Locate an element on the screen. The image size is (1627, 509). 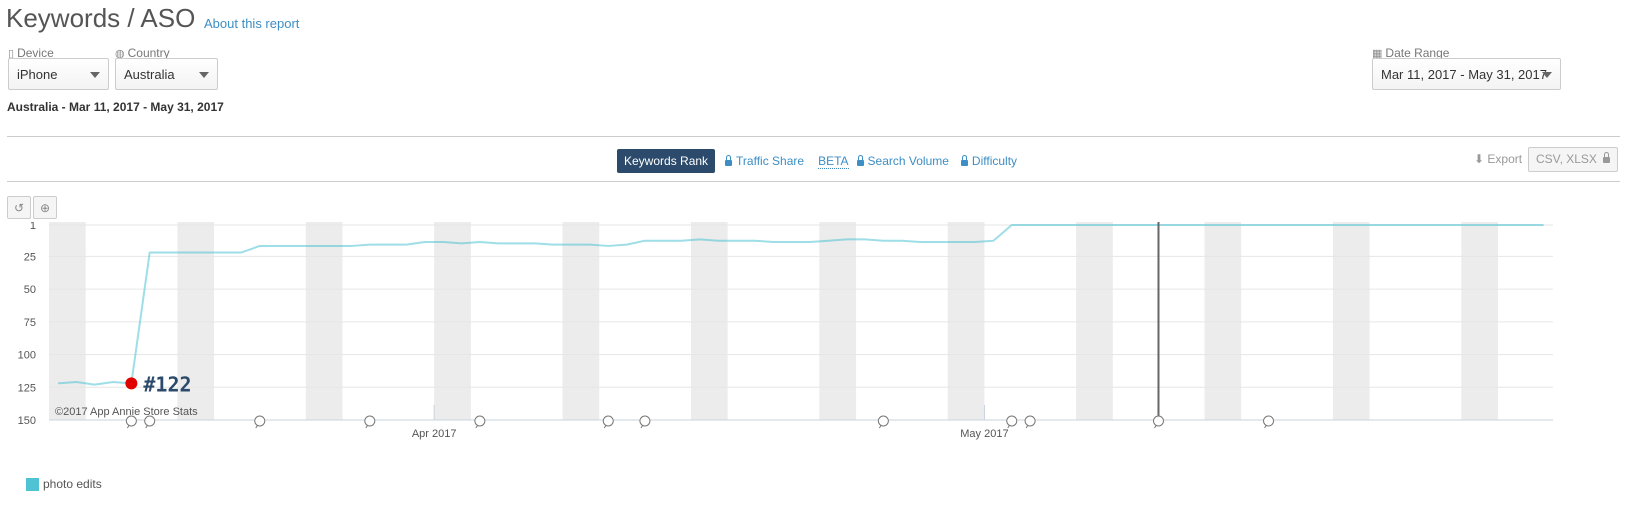
tab-traffic-share: Traffic Share is located at coordinates (764, 161).